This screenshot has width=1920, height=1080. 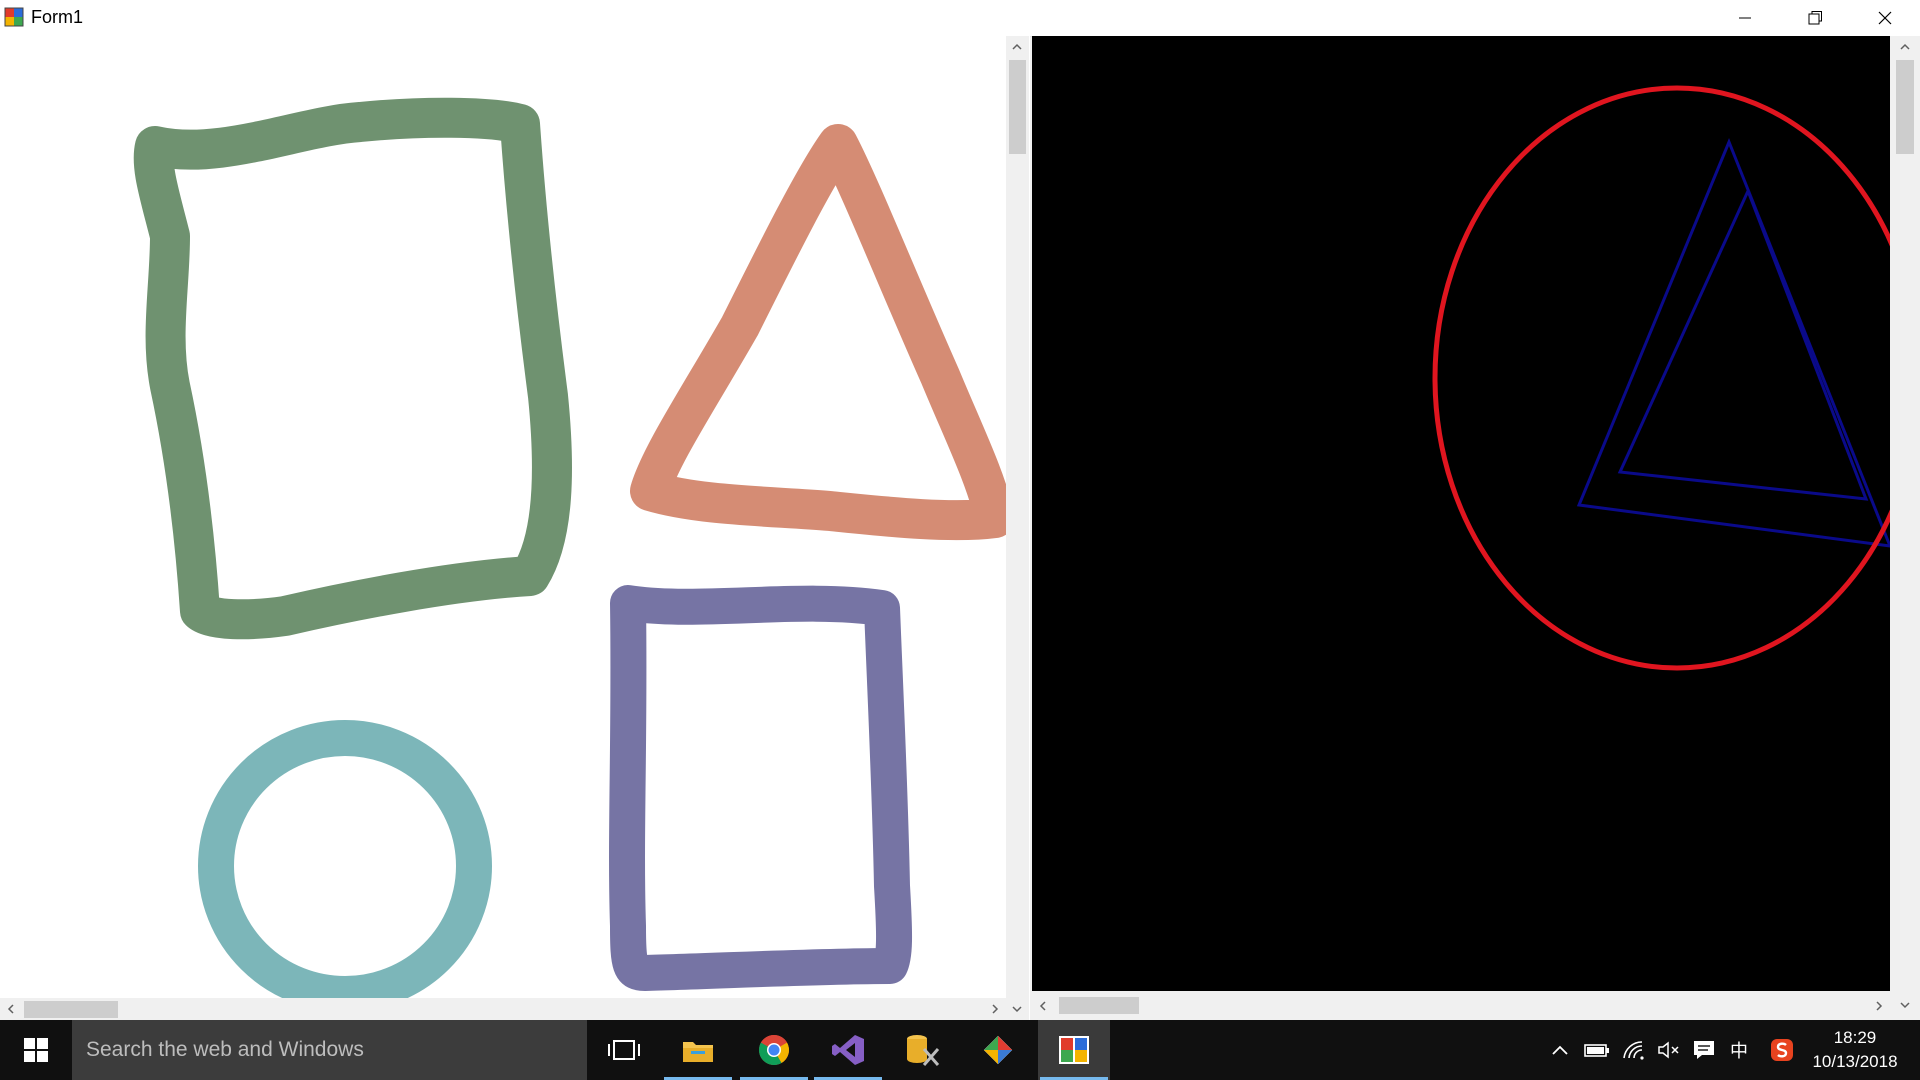 What do you see at coordinates (1855, 1061) in the screenshot?
I see `clock-date: 10/13/2018` at bounding box center [1855, 1061].